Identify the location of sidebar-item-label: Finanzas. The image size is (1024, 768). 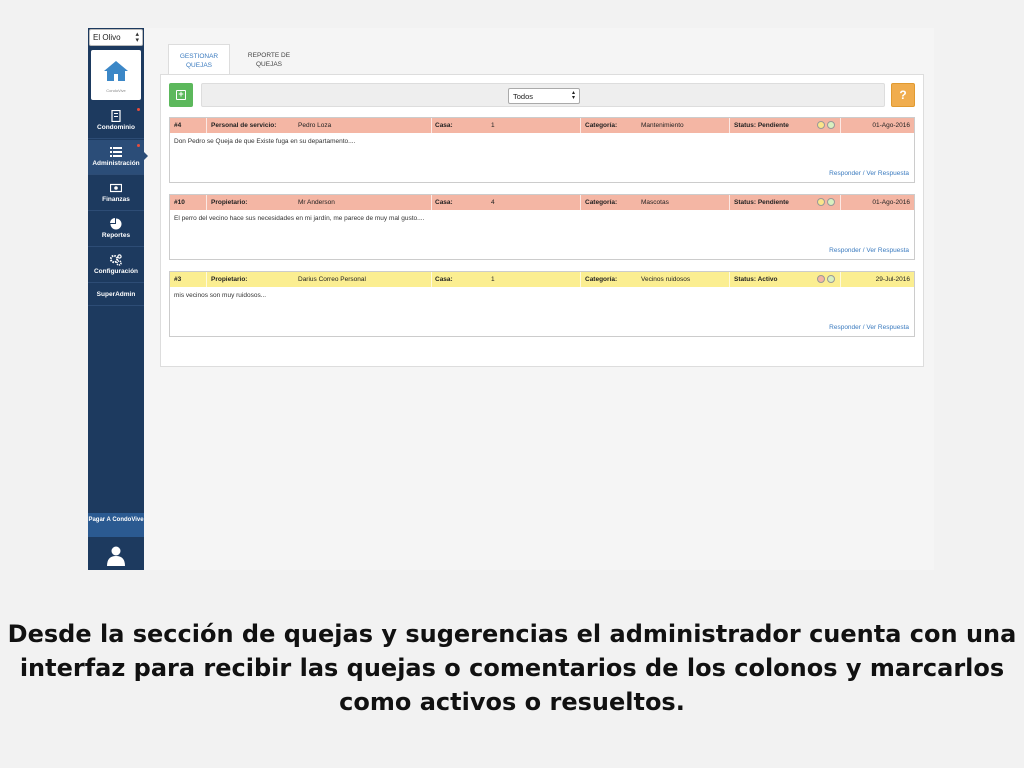
(116, 199).